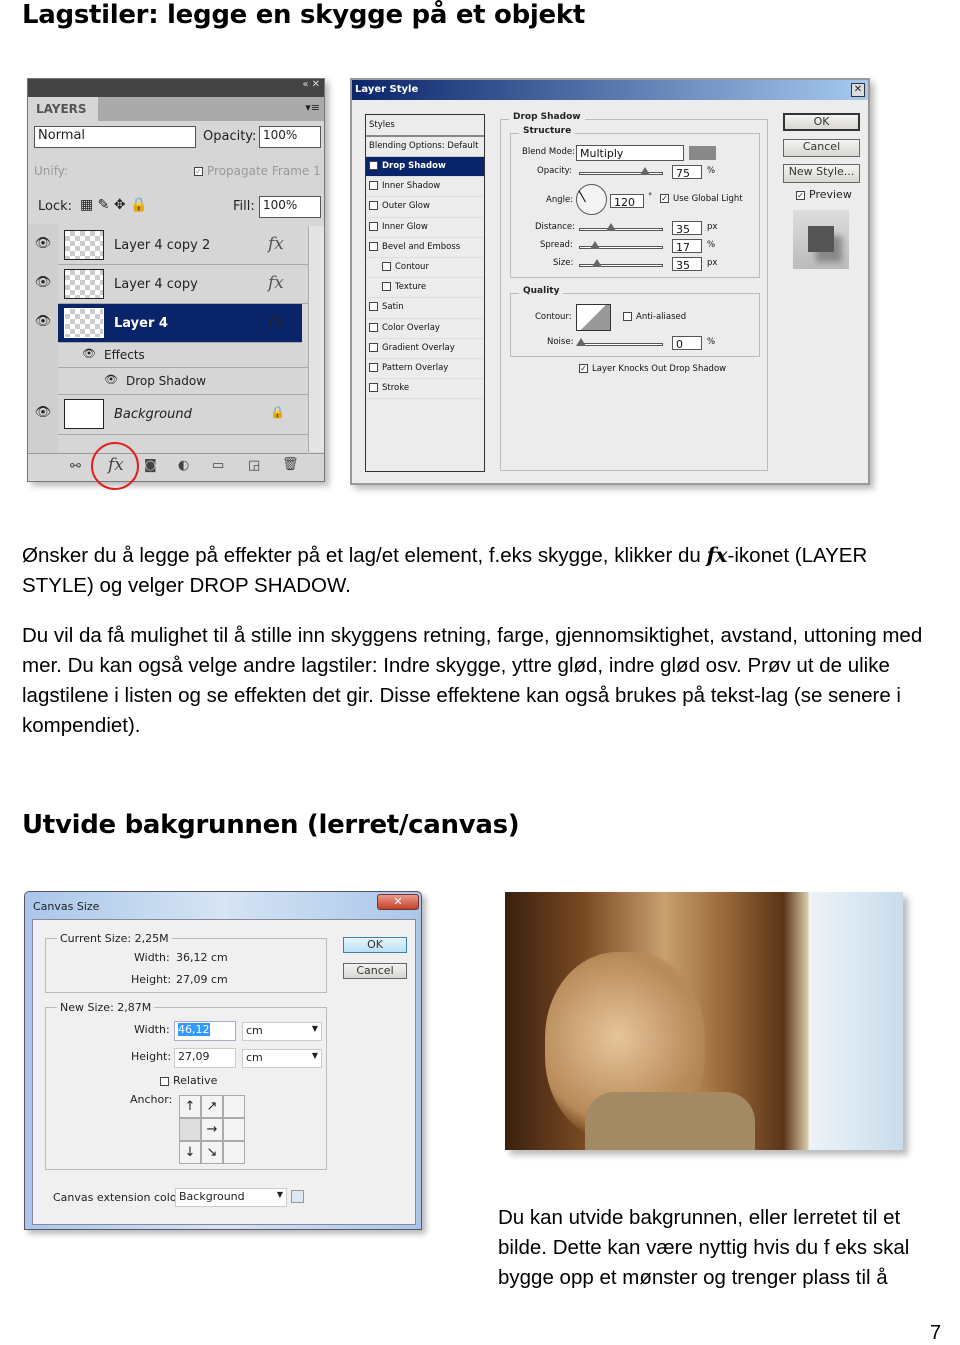 Image resolution: width=960 pixels, height=1345 pixels. I want to click on layer-row: 👁 Layer 4 copy 2 fx, so click(171, 245).